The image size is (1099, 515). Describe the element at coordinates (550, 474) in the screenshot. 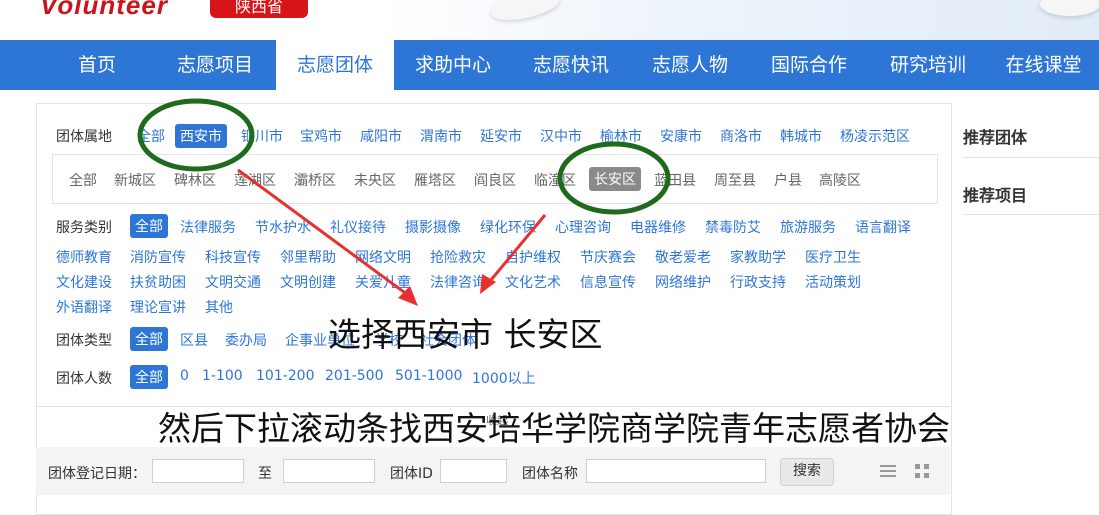

I see `name-label: 团体名称` at that location.